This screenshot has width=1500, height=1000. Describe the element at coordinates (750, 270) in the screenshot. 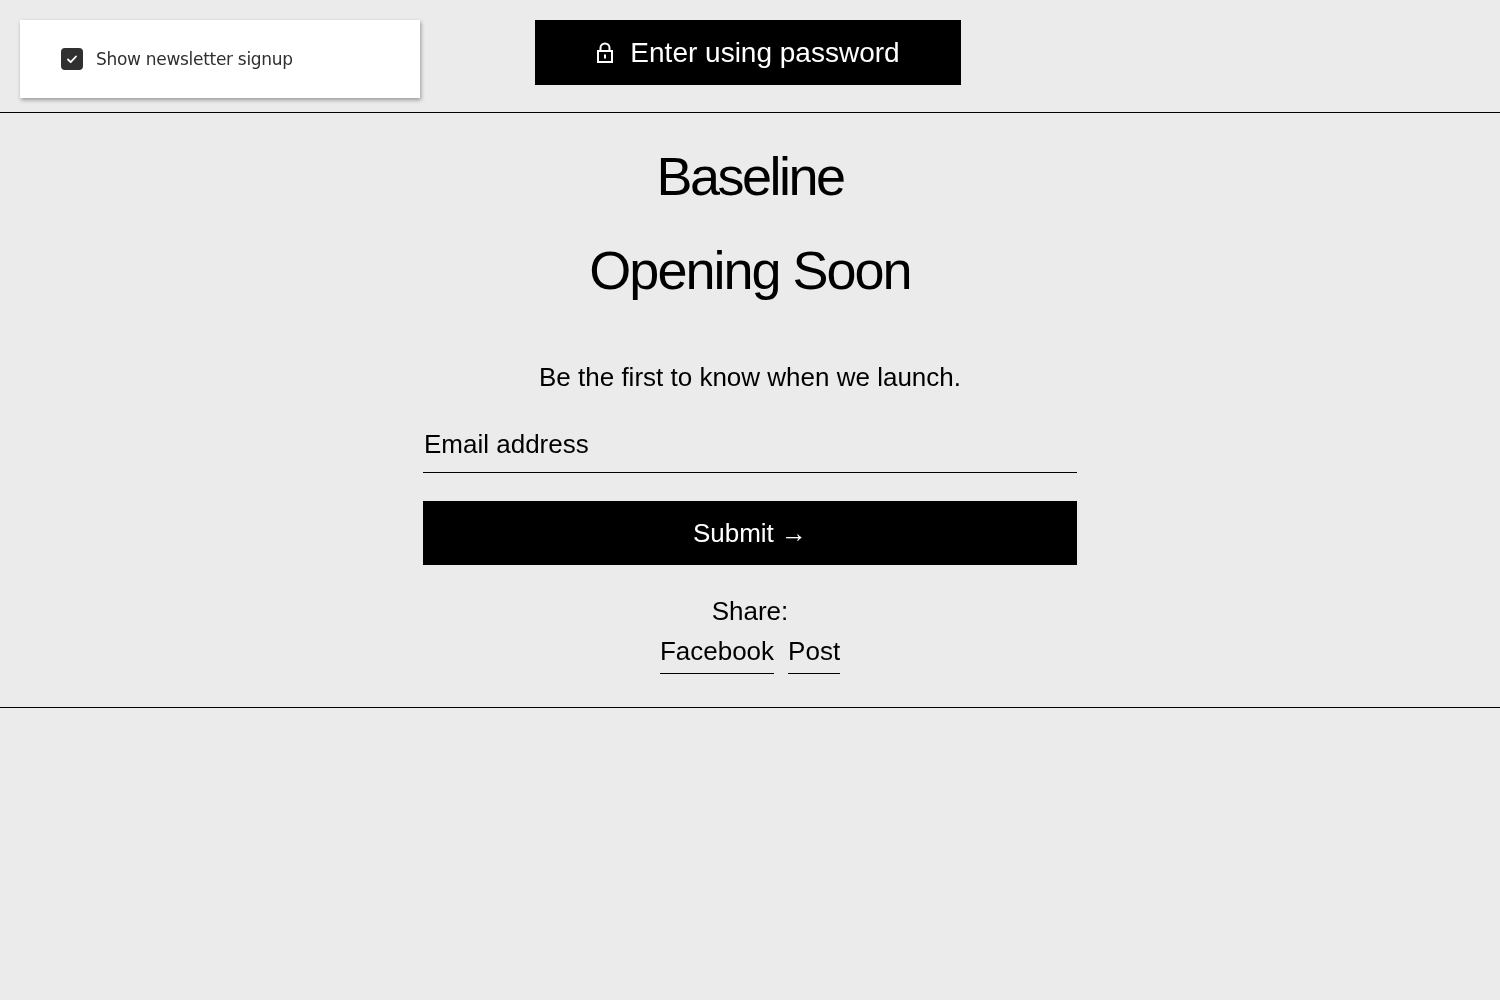

I see `opening-soon-heading: Opening Soon` at that location.